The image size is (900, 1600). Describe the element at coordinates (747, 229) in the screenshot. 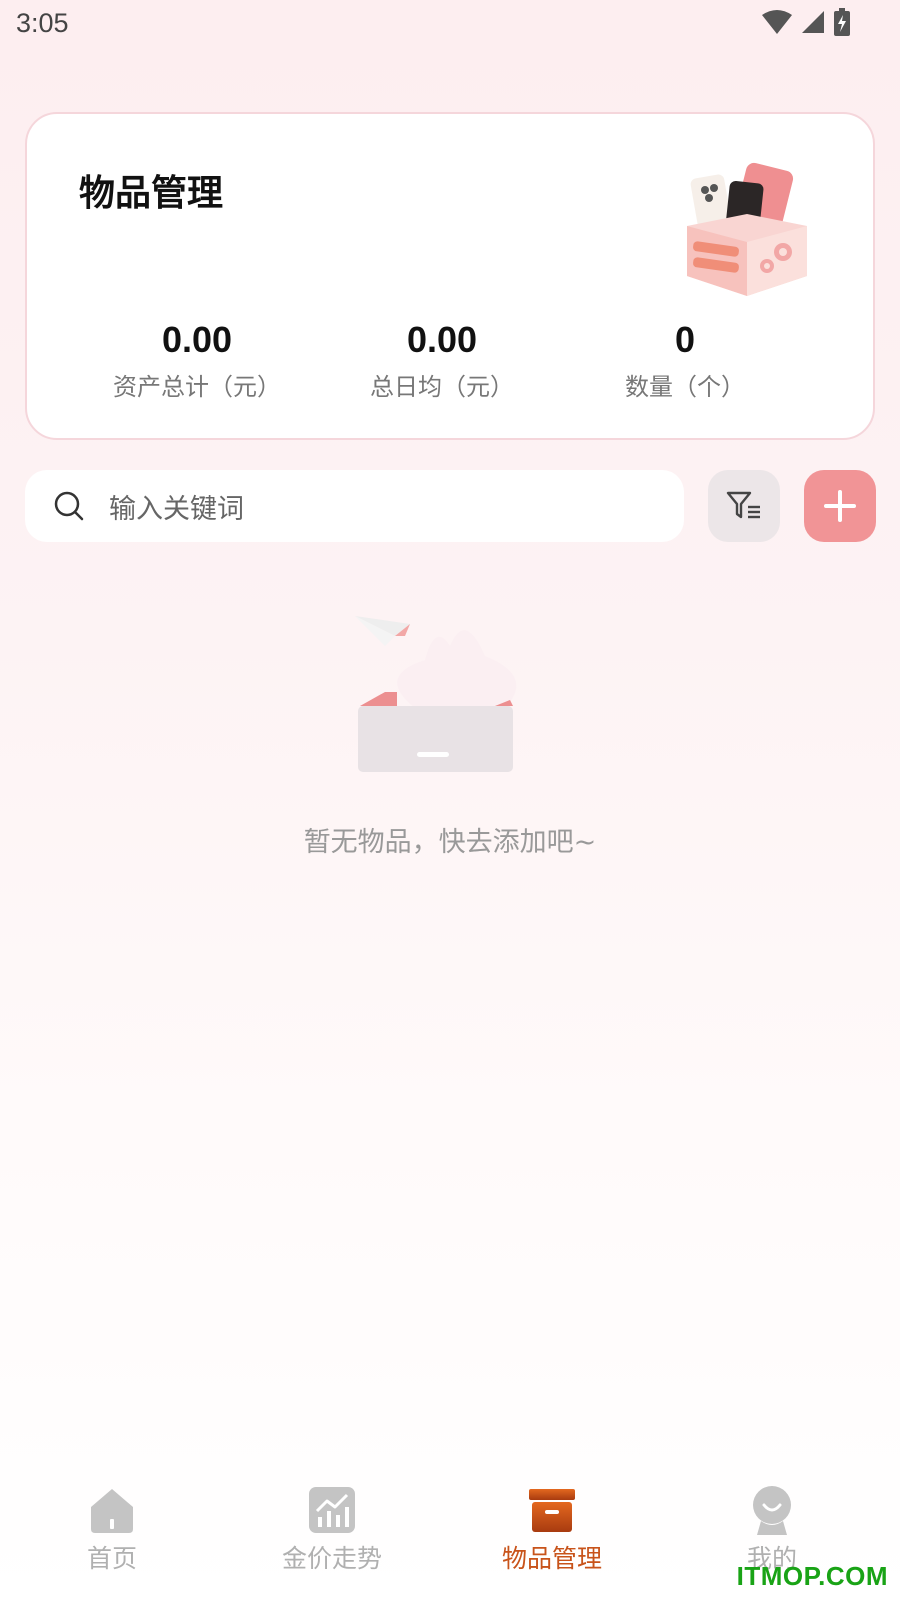

I see `storage-box-illustration` at that location.